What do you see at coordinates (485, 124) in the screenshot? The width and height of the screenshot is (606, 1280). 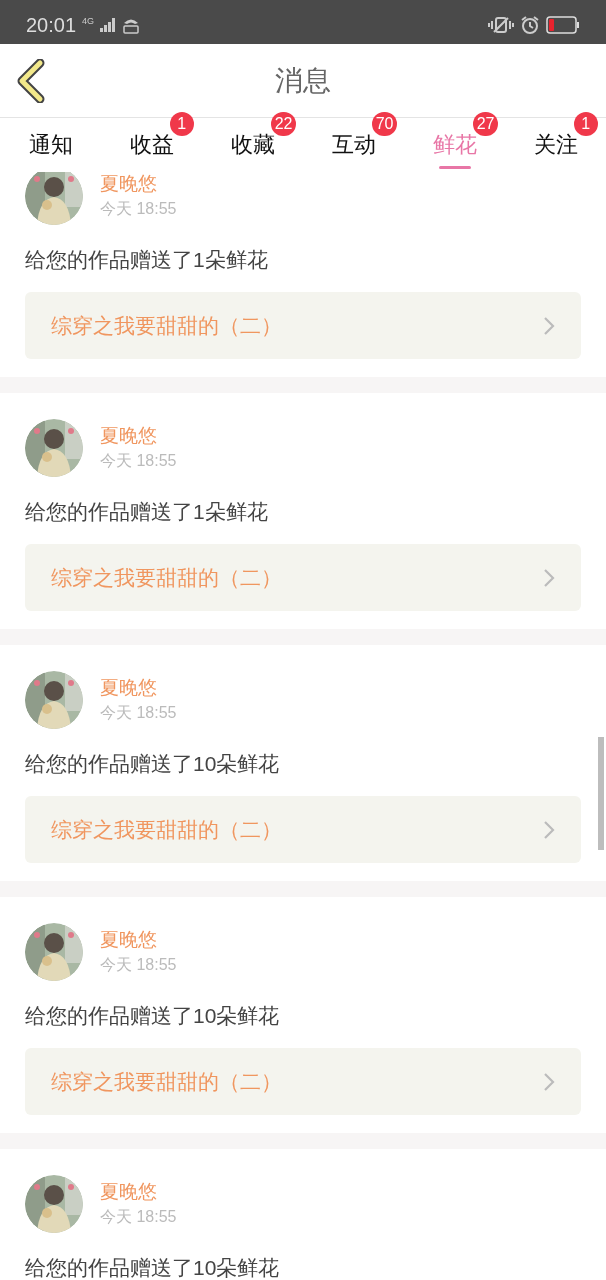 I see `count-badge: 27` at bounding box center [485, 124].